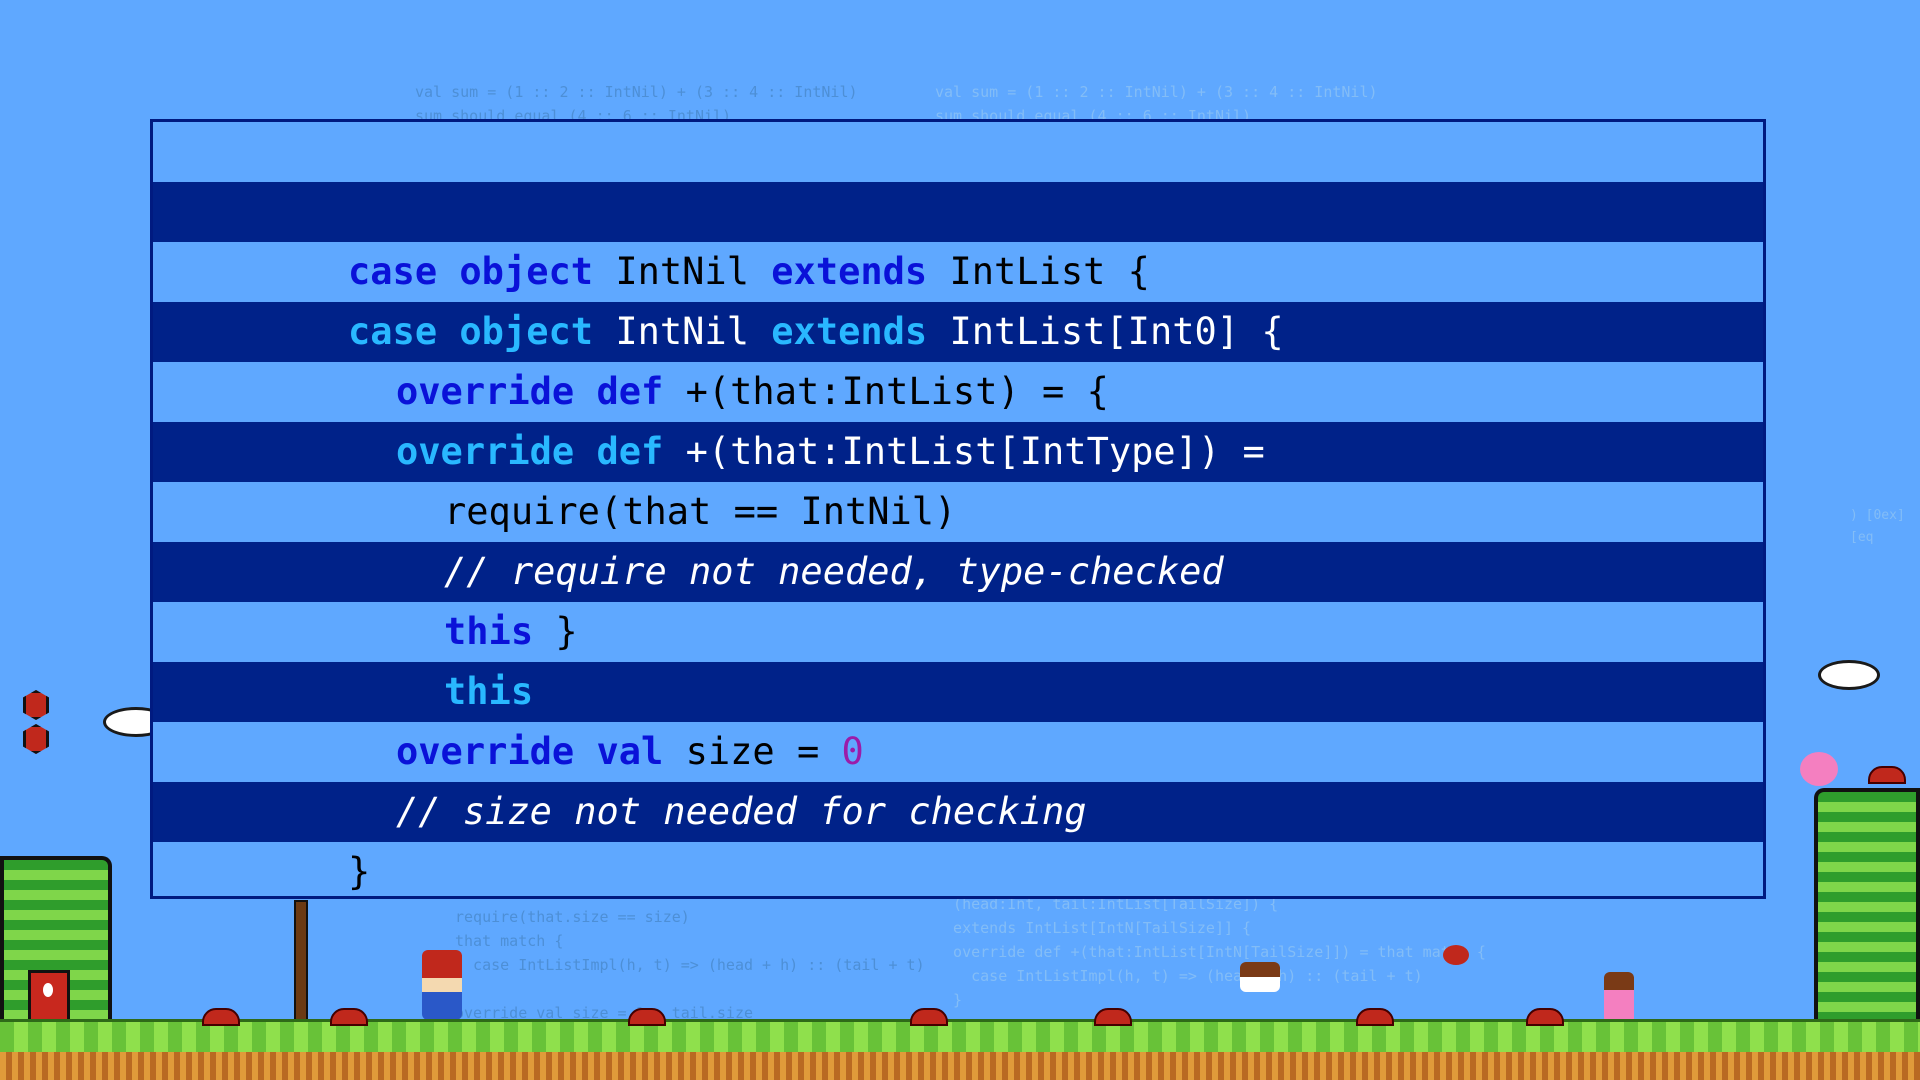 The image size is (1920, 1080). Describe the element at coordinates (958, 692) in the screenshot. I see `code-line: this` at that location.